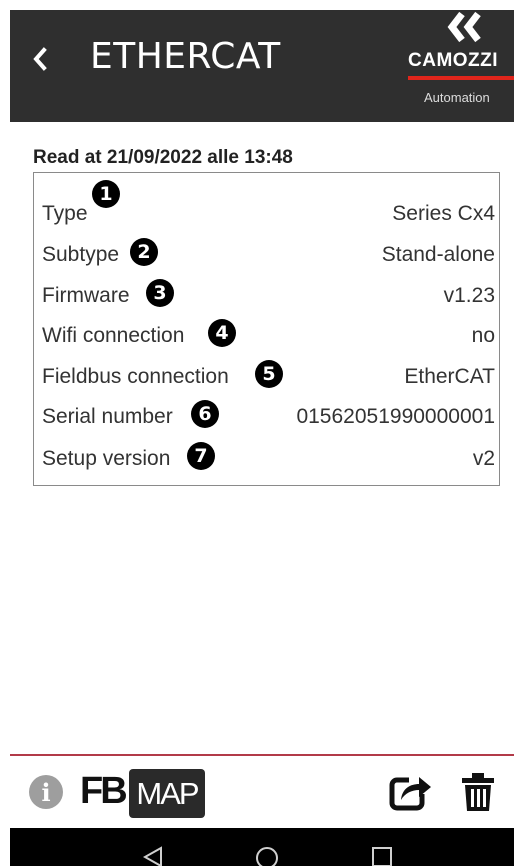  Describe the element at coordinates (113, 335) in the screenshot. I see `row-label: Wifi connection` at that location.